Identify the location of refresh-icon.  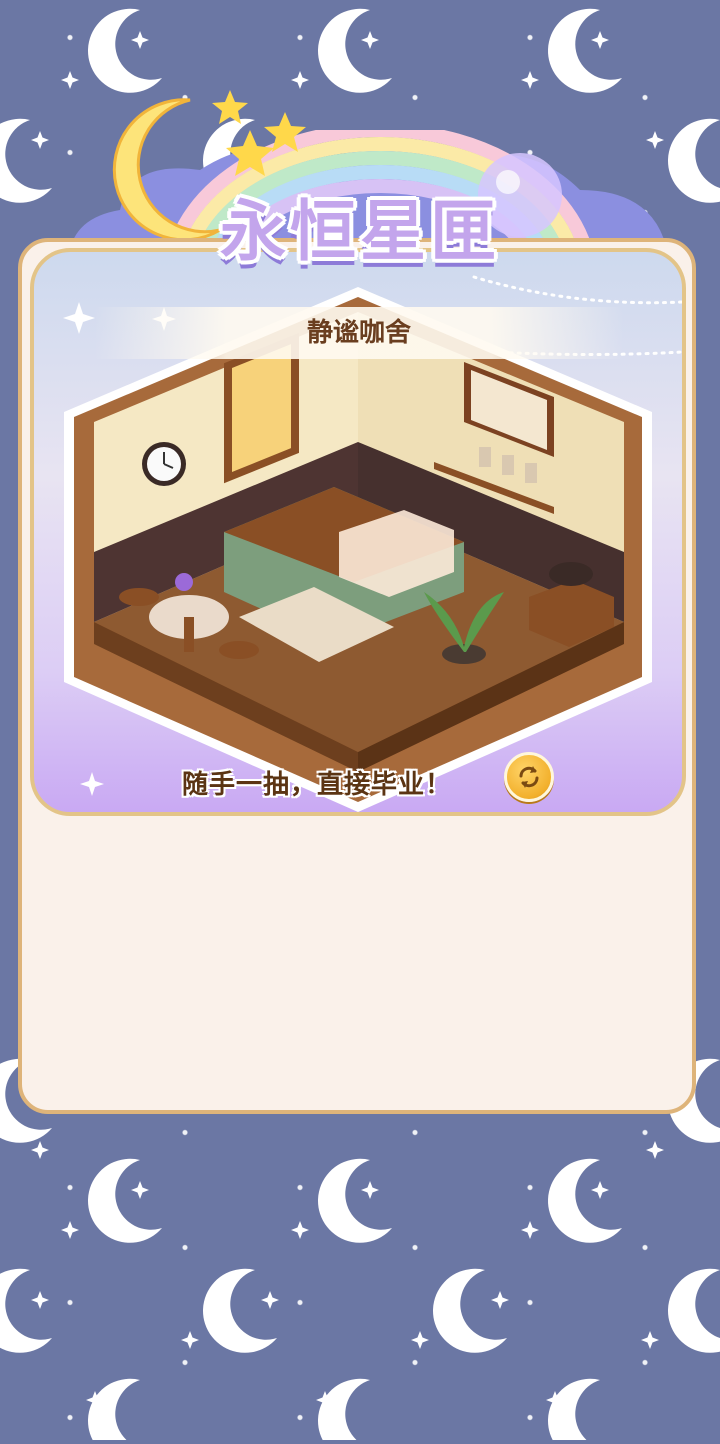
(529, 777).